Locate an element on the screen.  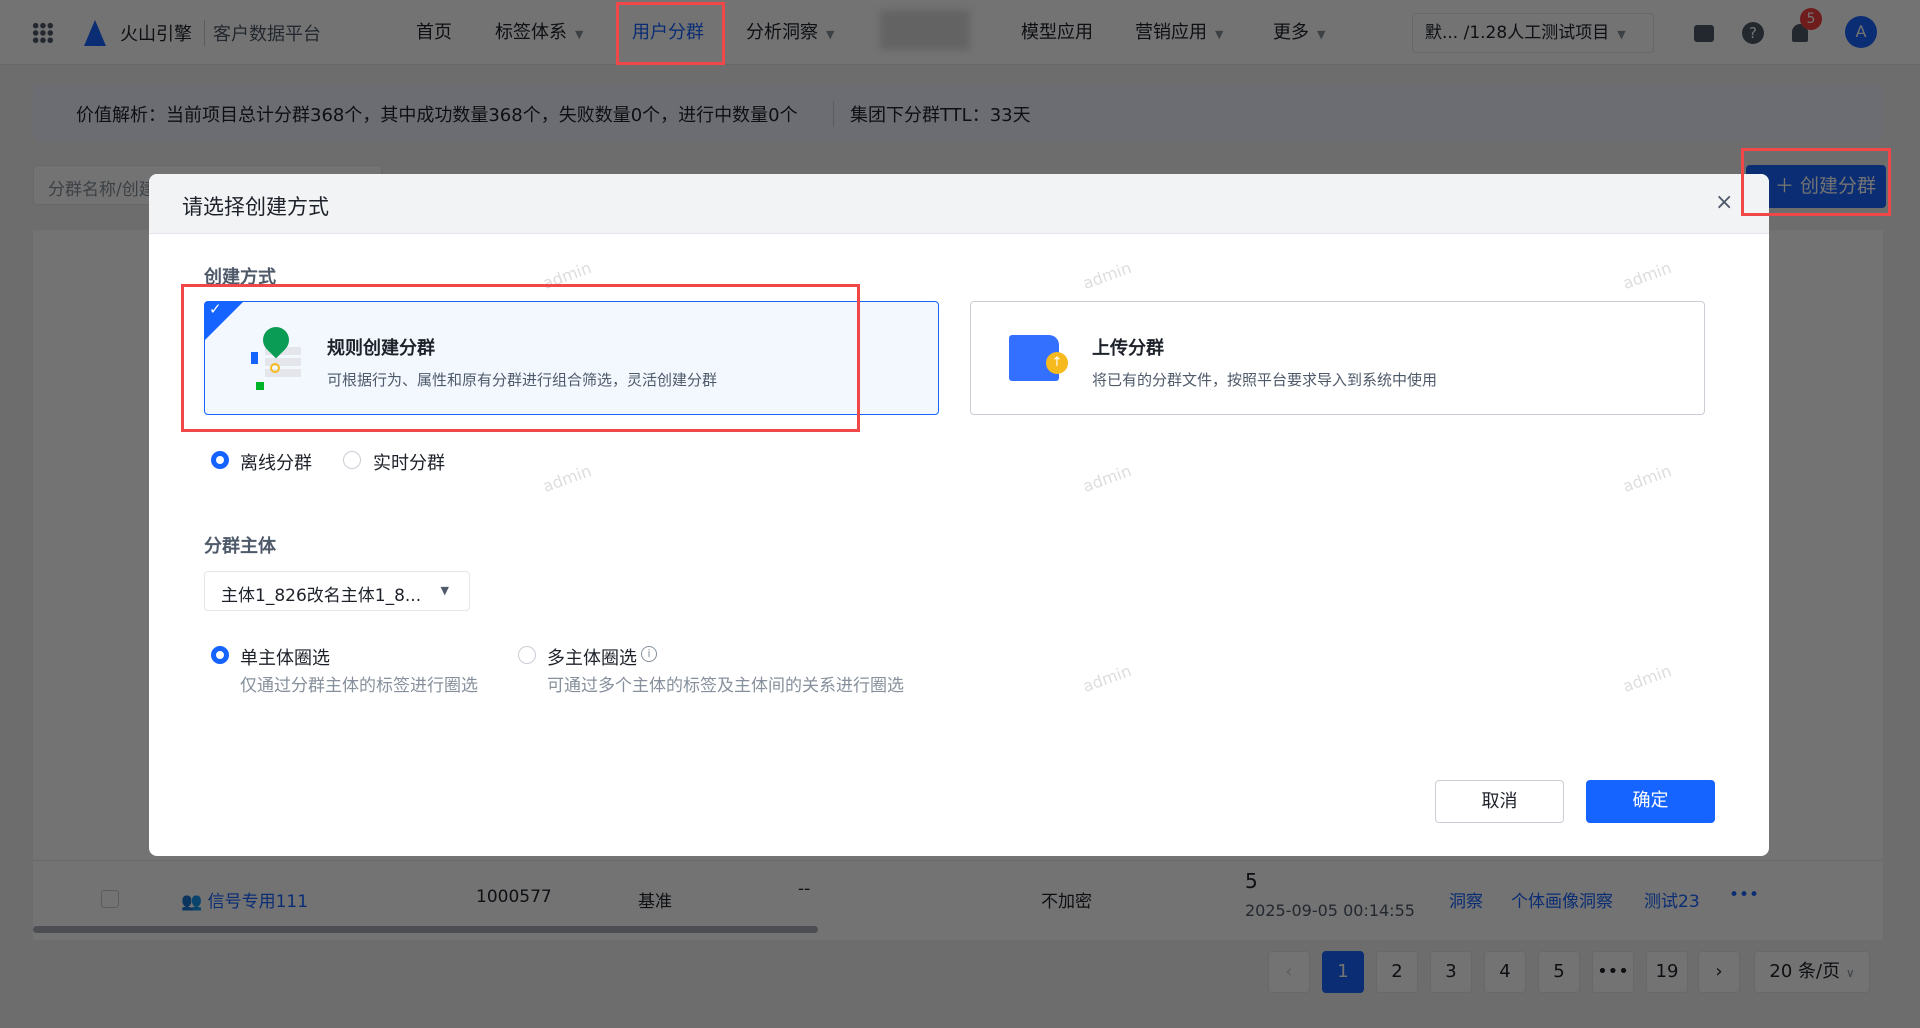
nav-label: 标签体系 is located at coordinates (531, 32).